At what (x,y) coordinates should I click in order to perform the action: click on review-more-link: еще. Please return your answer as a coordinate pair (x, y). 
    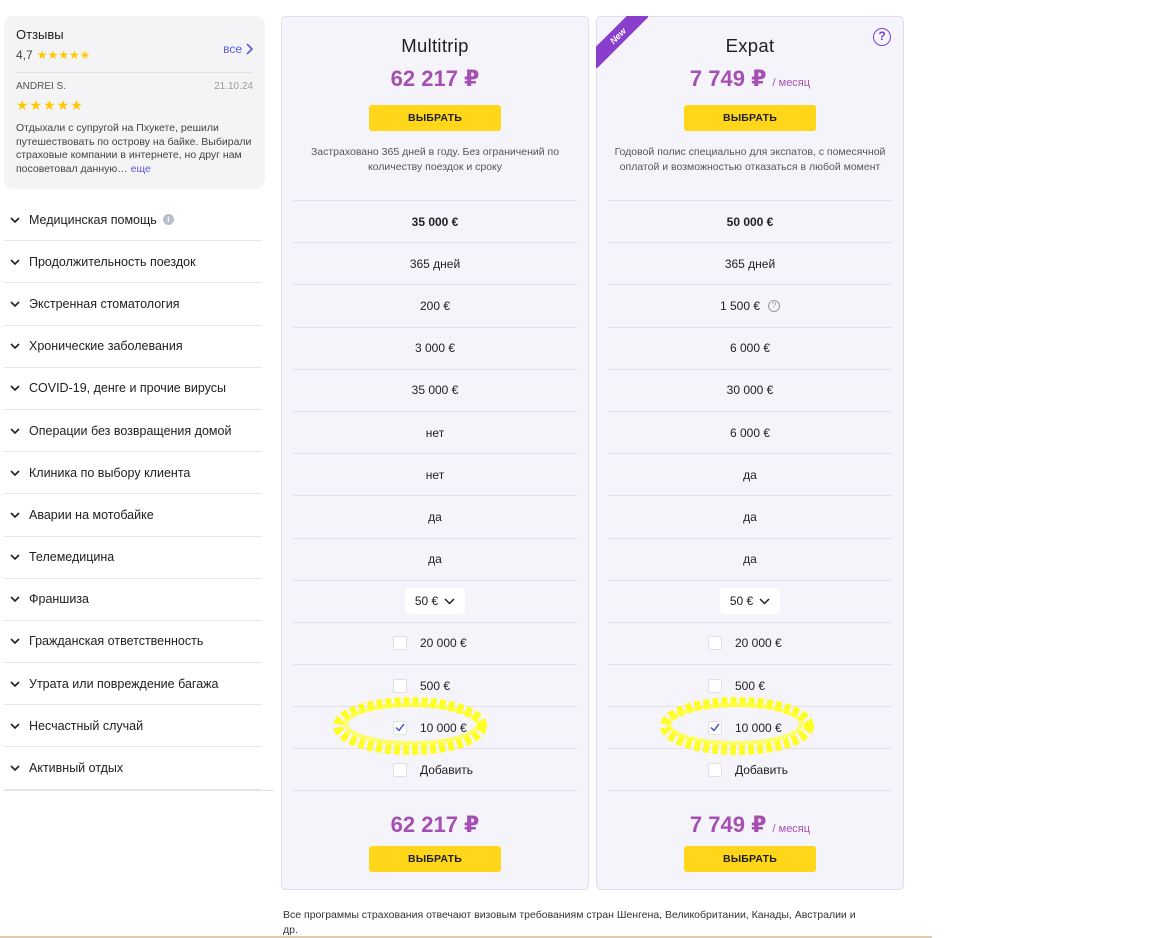
    Looking at the image, I should click on (141, 169).